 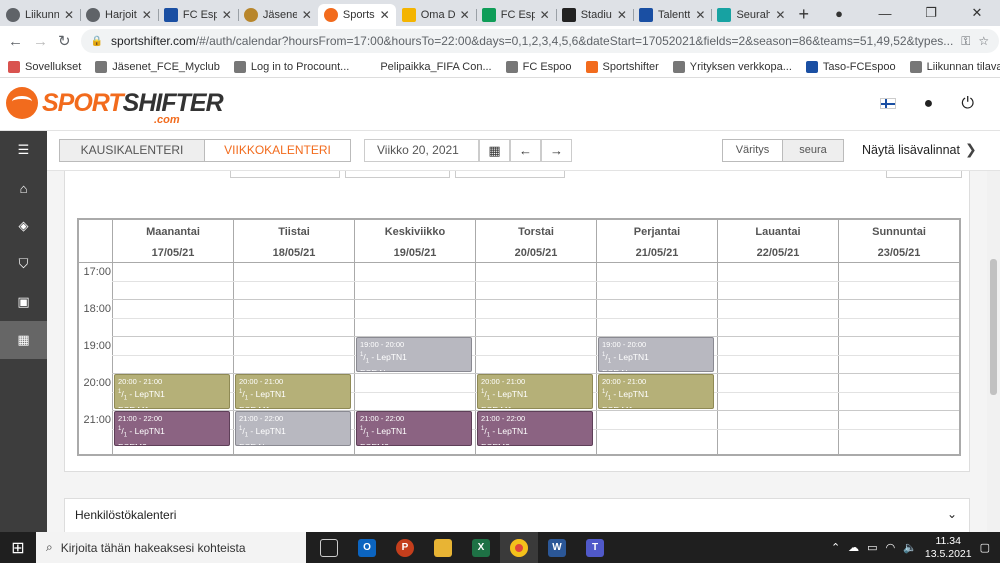 I want to click on powerpoint-icon: P, so click(x=405, y=547).